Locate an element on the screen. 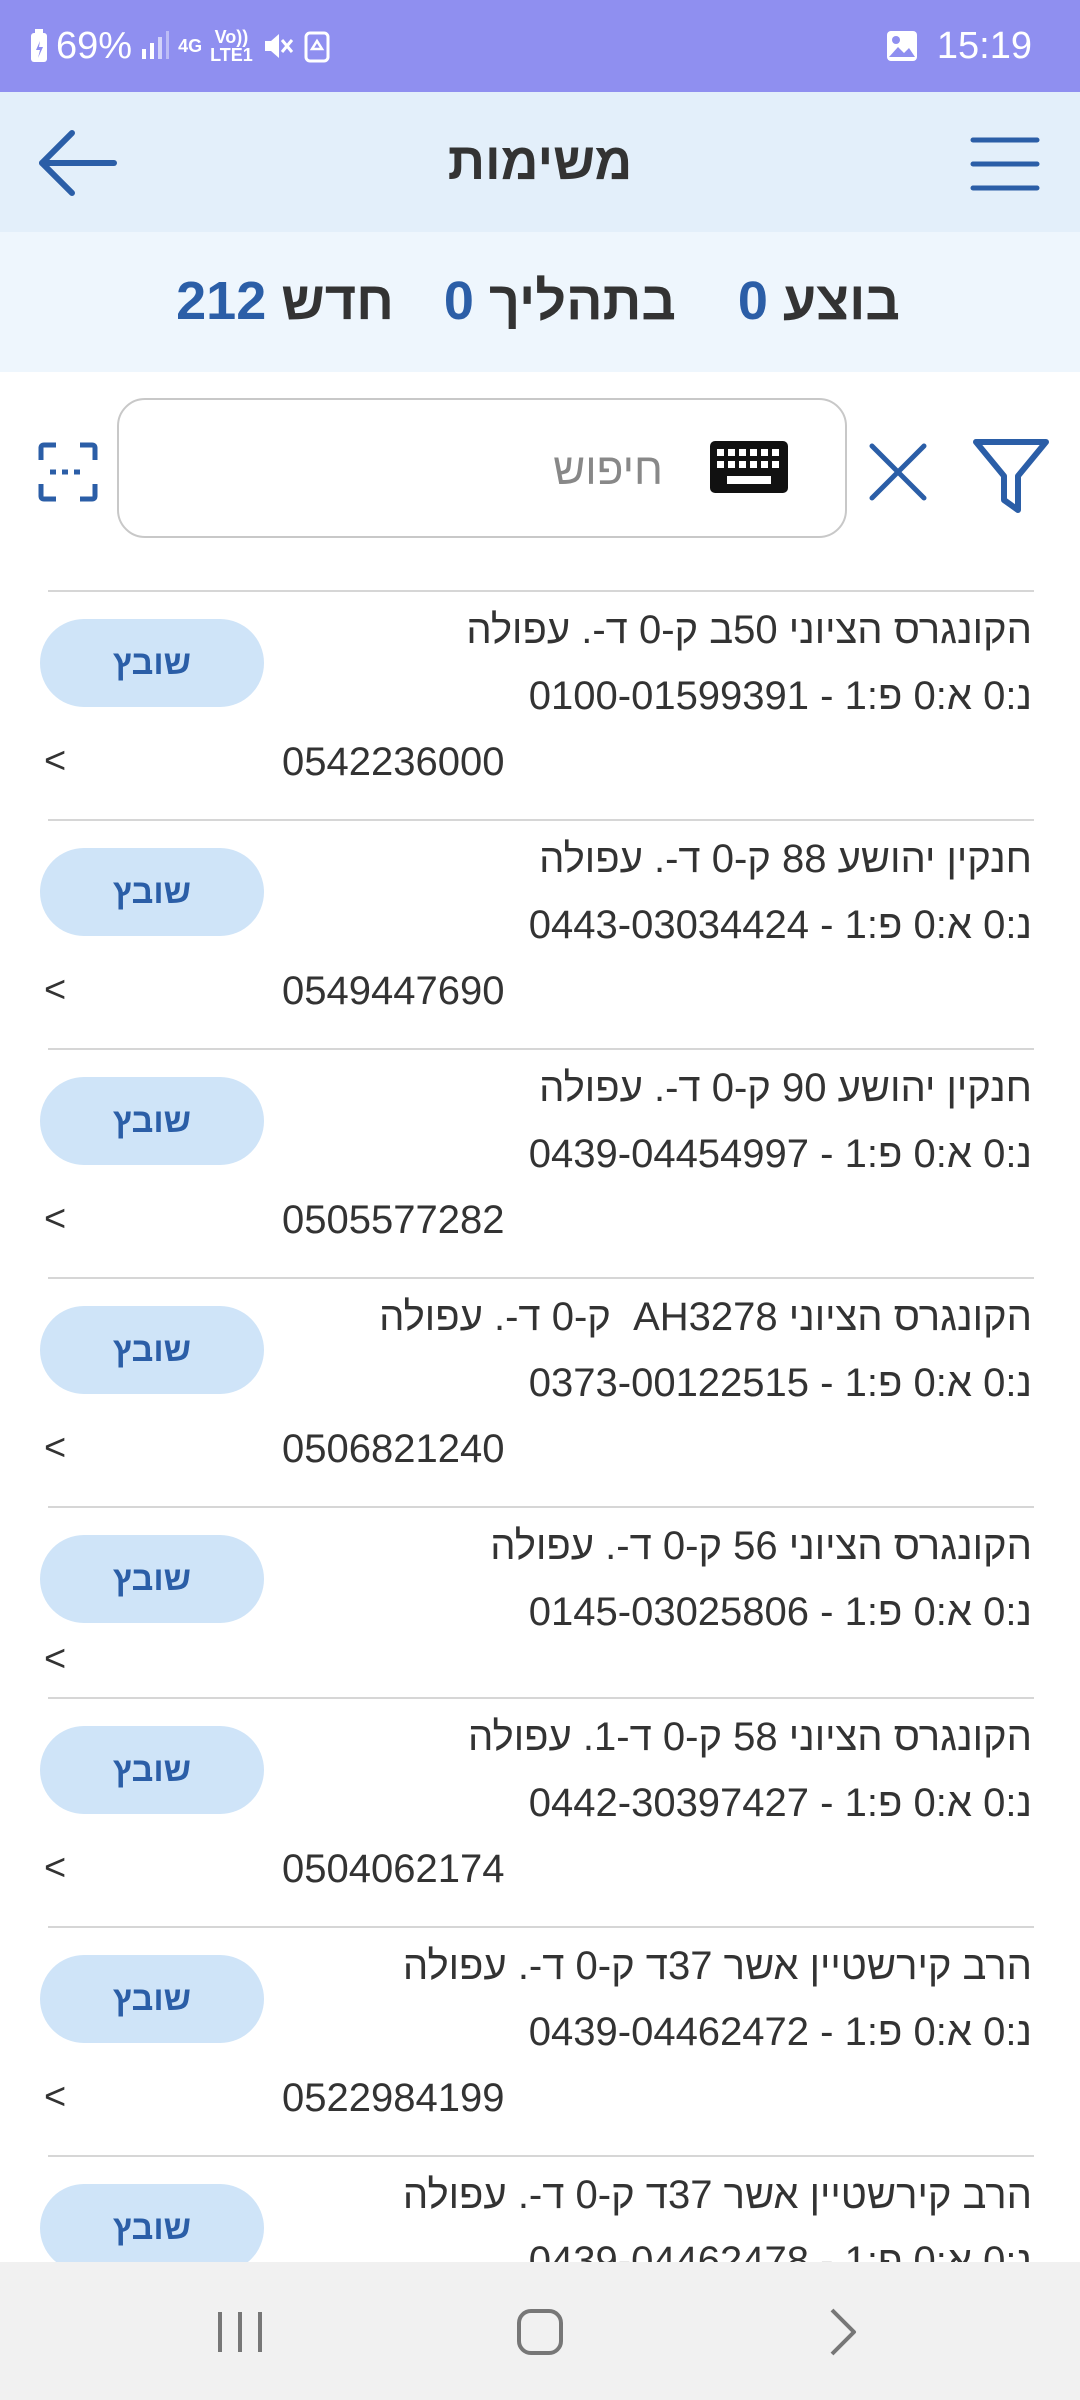 The height and width of the screenshot is (2400, 1080). task-ids: נ:0 א:0 פ:1 - 0439-04462472 is located at coordinates (780, 2032).